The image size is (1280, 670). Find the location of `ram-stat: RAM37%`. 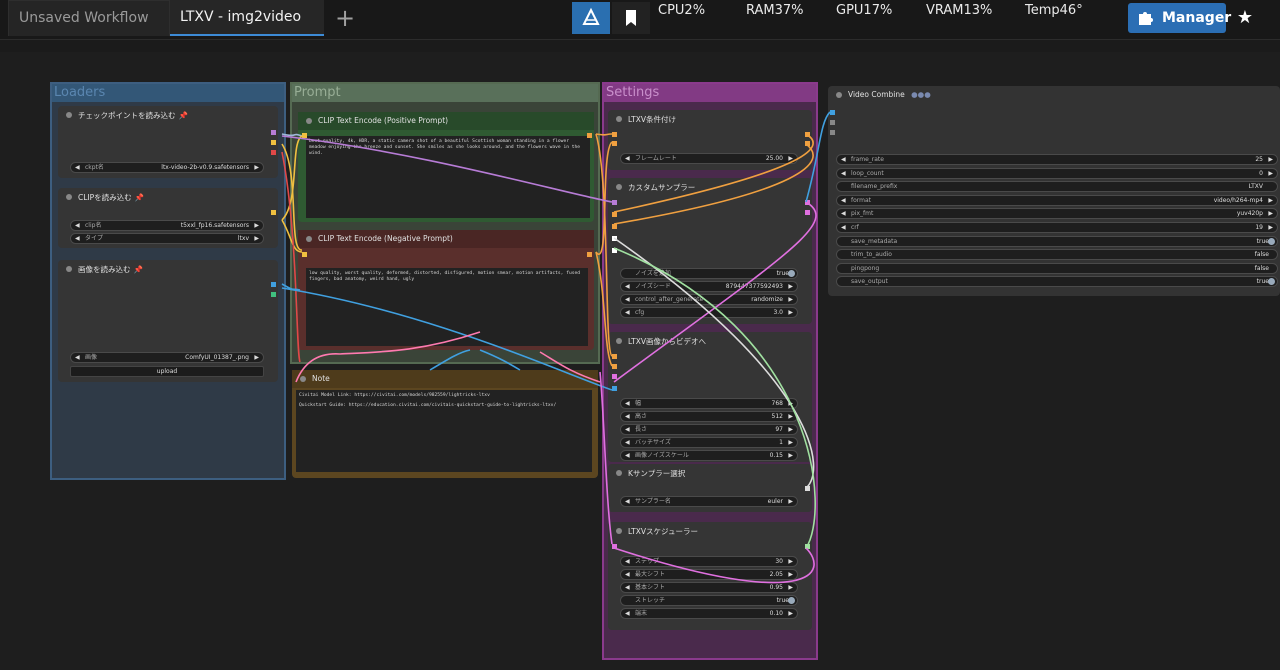

ram-stat: RAM37% is located at coordinates (775, 10).